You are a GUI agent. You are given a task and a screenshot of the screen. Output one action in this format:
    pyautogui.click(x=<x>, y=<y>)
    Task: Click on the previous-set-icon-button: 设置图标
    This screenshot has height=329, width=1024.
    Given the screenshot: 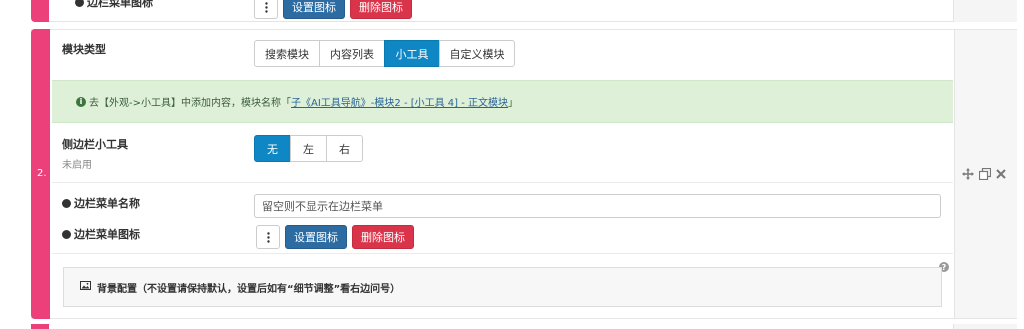 What is the action you would take?
    pyautogui.click(x=314, y=9)
    